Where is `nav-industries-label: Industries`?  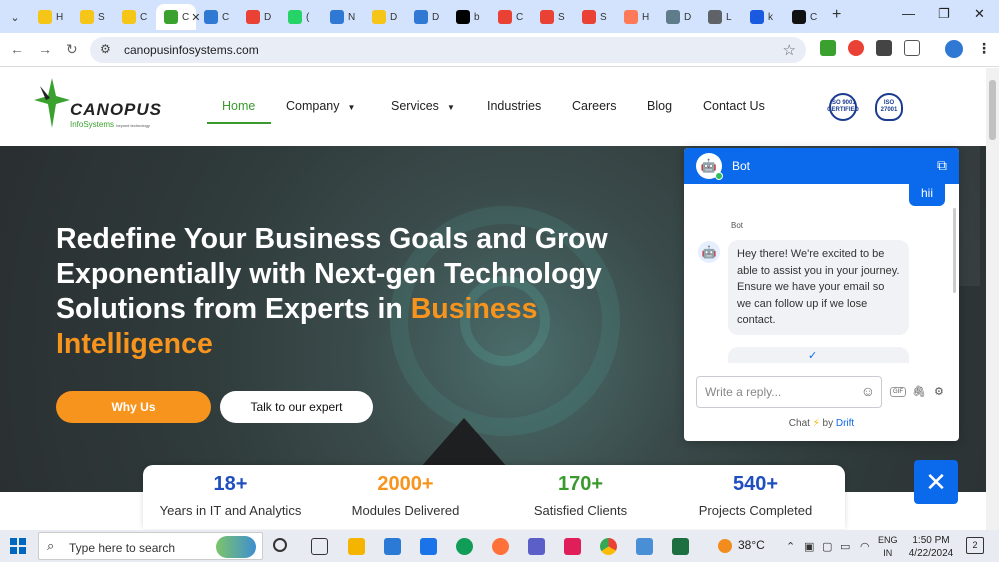
nav-industries-label: Industries is located at coordinates (514, 106).